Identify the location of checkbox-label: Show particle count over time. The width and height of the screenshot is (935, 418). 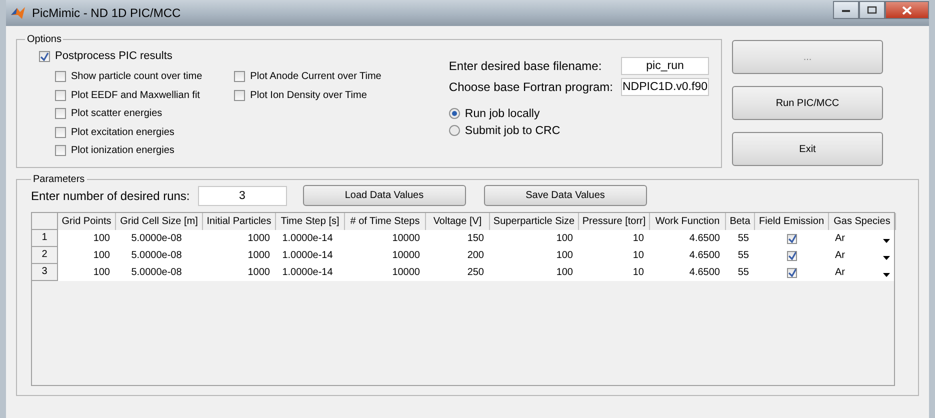
(136, 76).